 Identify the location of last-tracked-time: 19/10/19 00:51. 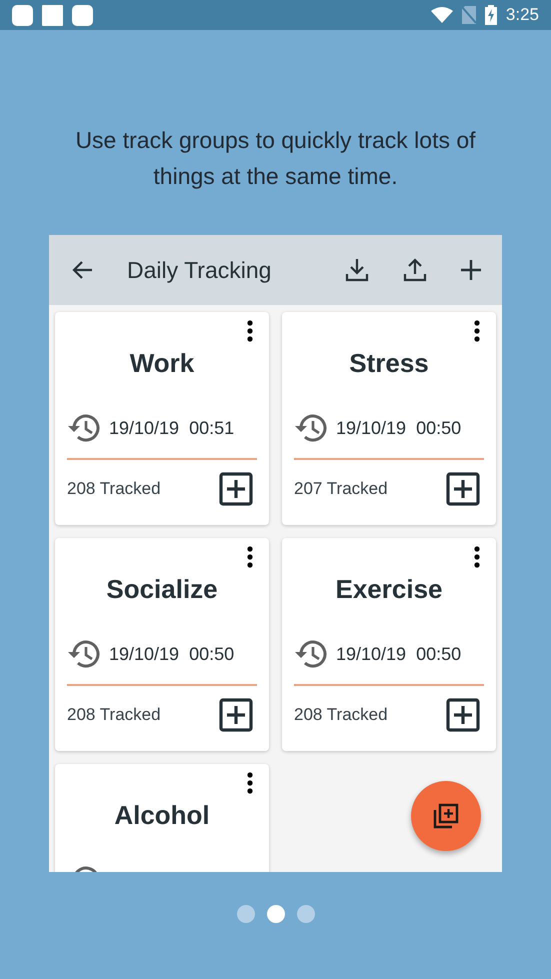
(171, 428).